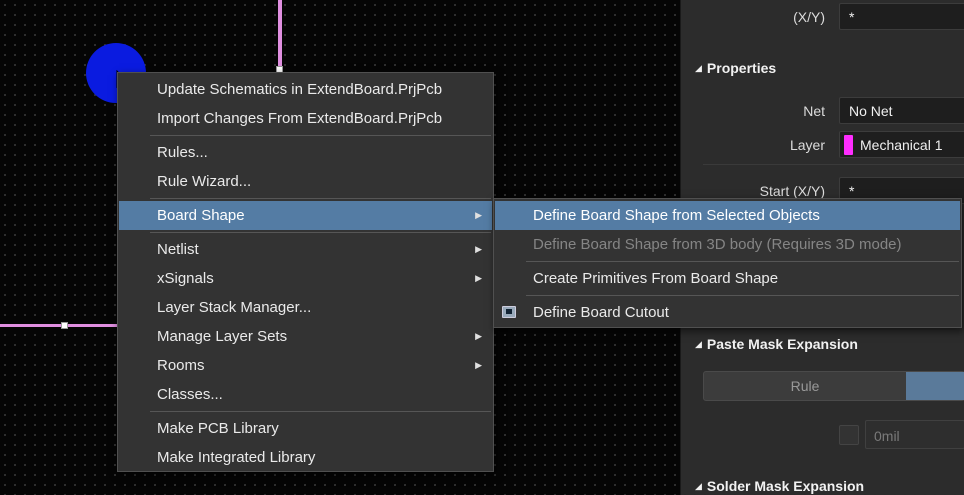 Image resolution: width=964 pixels, height=495 pixels. Describe the element at coordinates (222, 336) in the screenshot. I see `menu-item-label: Manage Layer Sets` at that location.